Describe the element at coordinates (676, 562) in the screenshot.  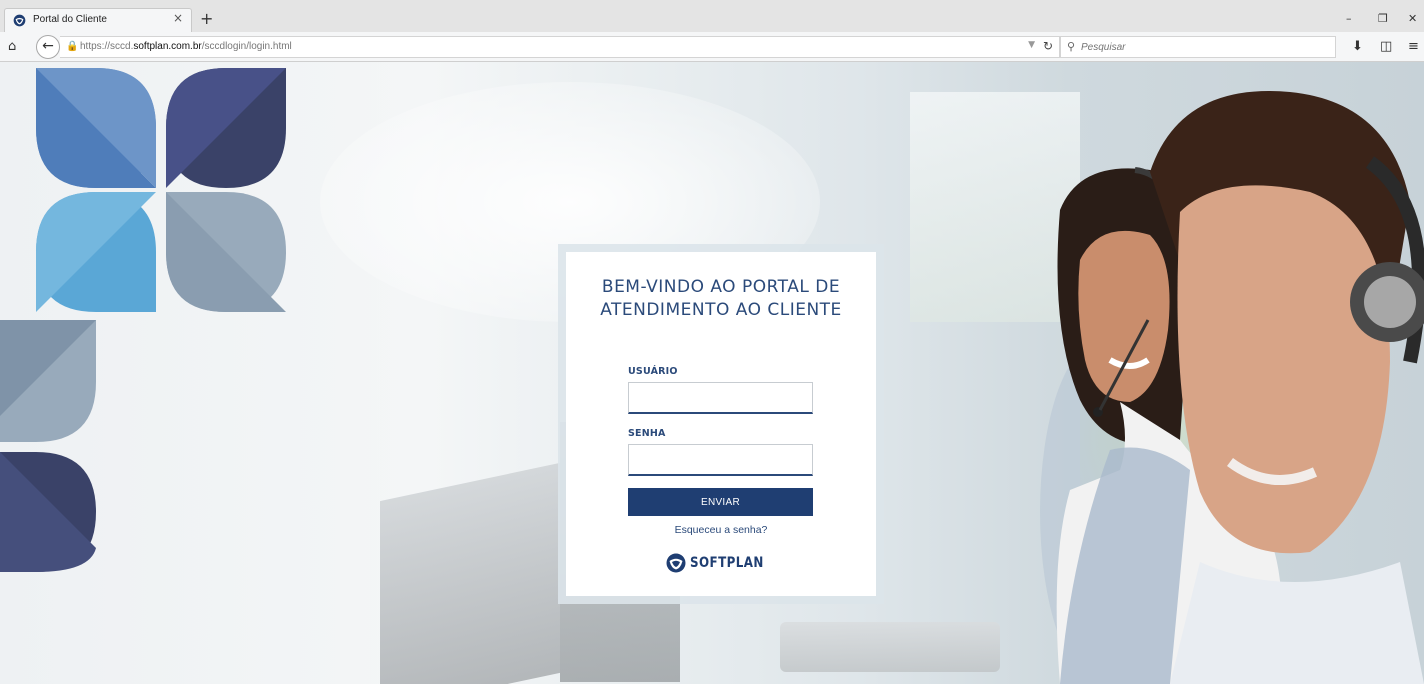
I see `softplan-logo-icon` at that location.